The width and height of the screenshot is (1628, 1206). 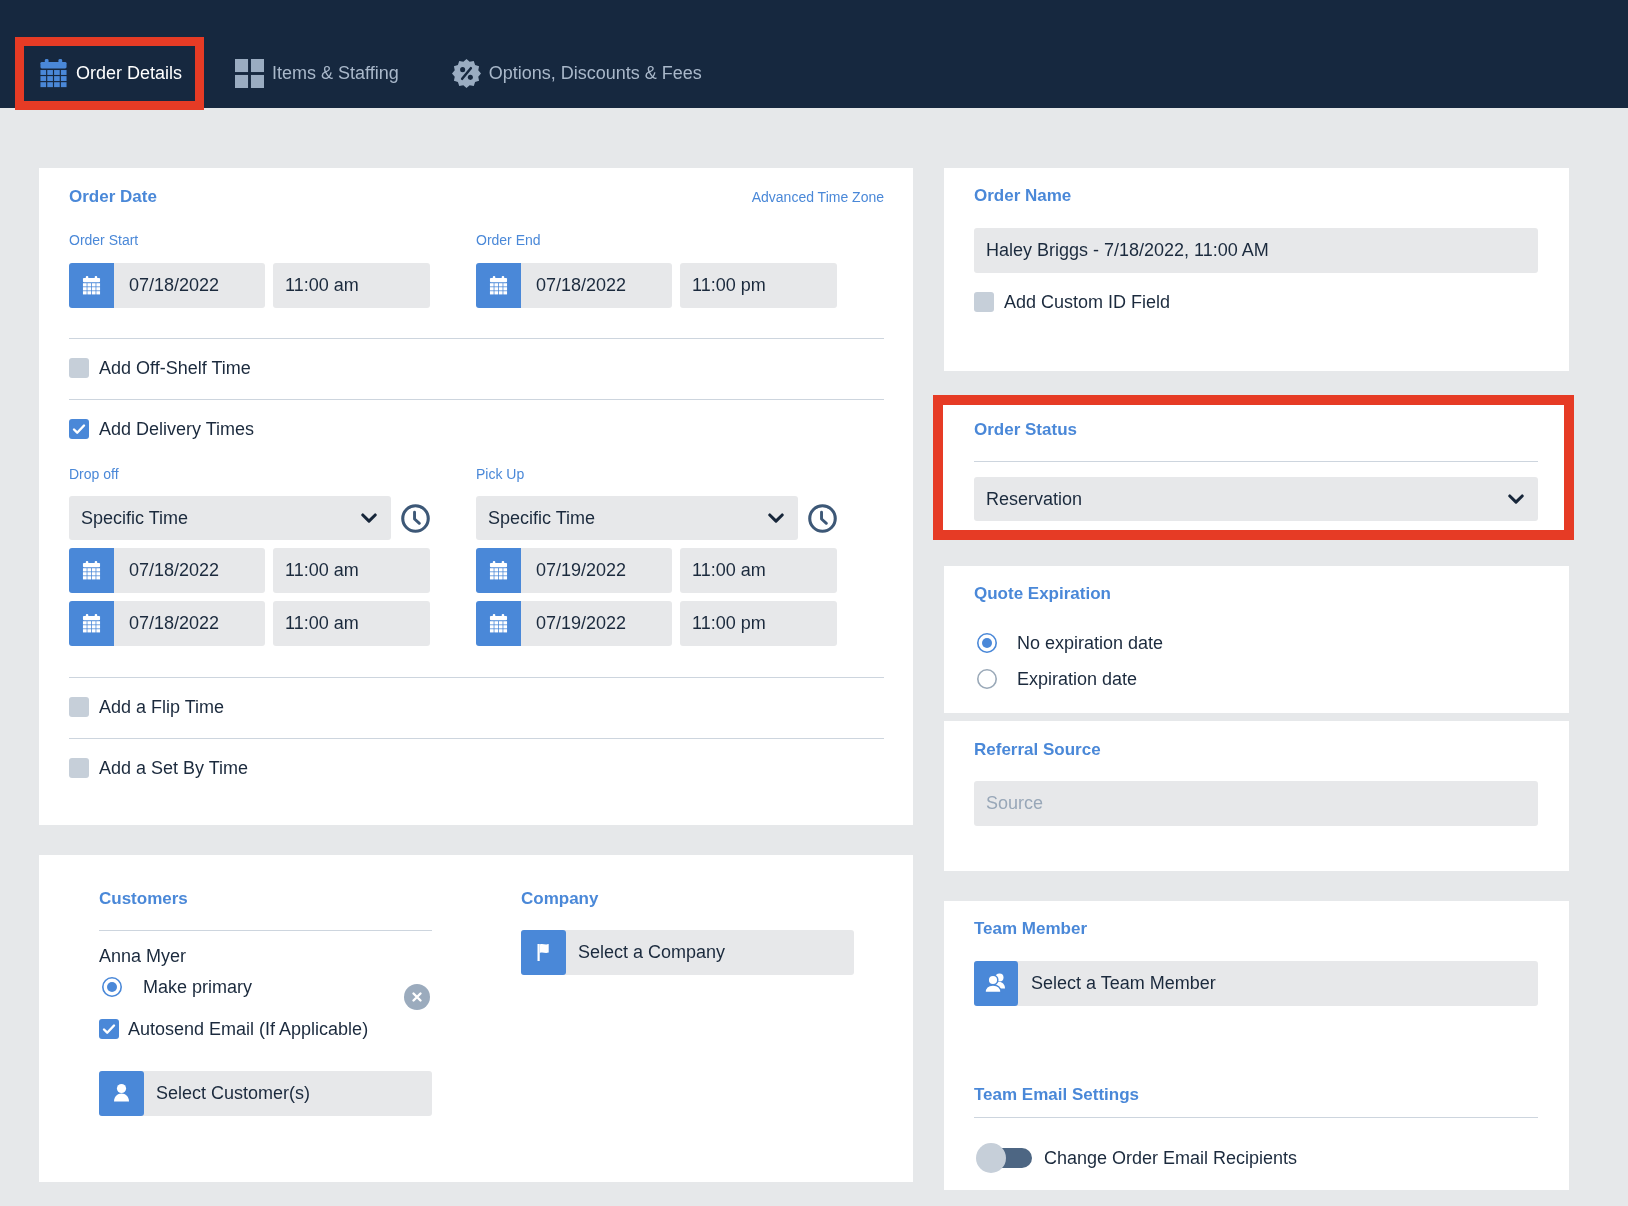 I want to click on toggle-switch, so click(x=1004, y=1158).